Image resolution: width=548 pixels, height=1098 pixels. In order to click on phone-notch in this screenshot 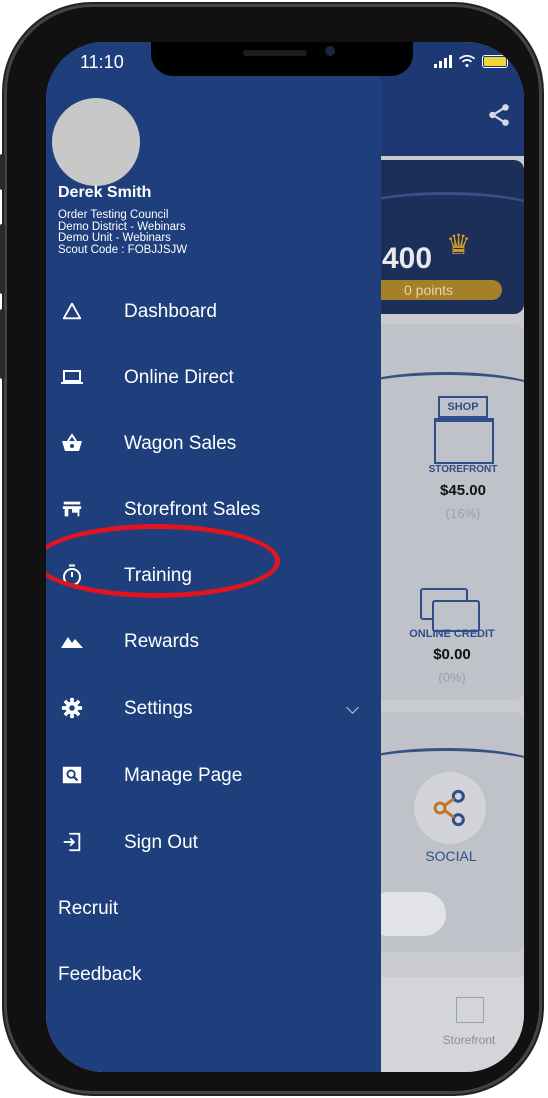, I will do `click(282, 59)`.